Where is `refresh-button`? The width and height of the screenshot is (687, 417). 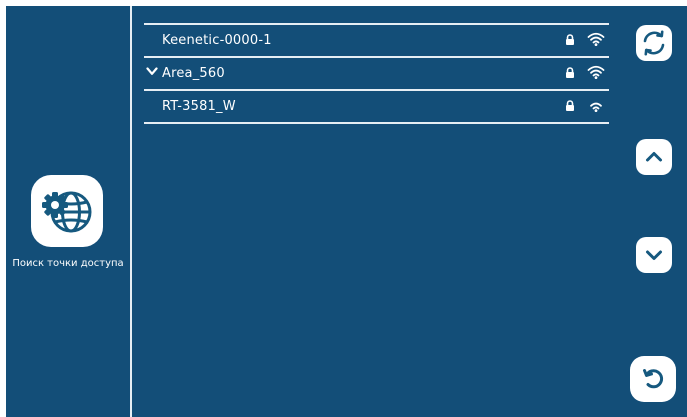
refresh-button is located at coordinates (654, 43).